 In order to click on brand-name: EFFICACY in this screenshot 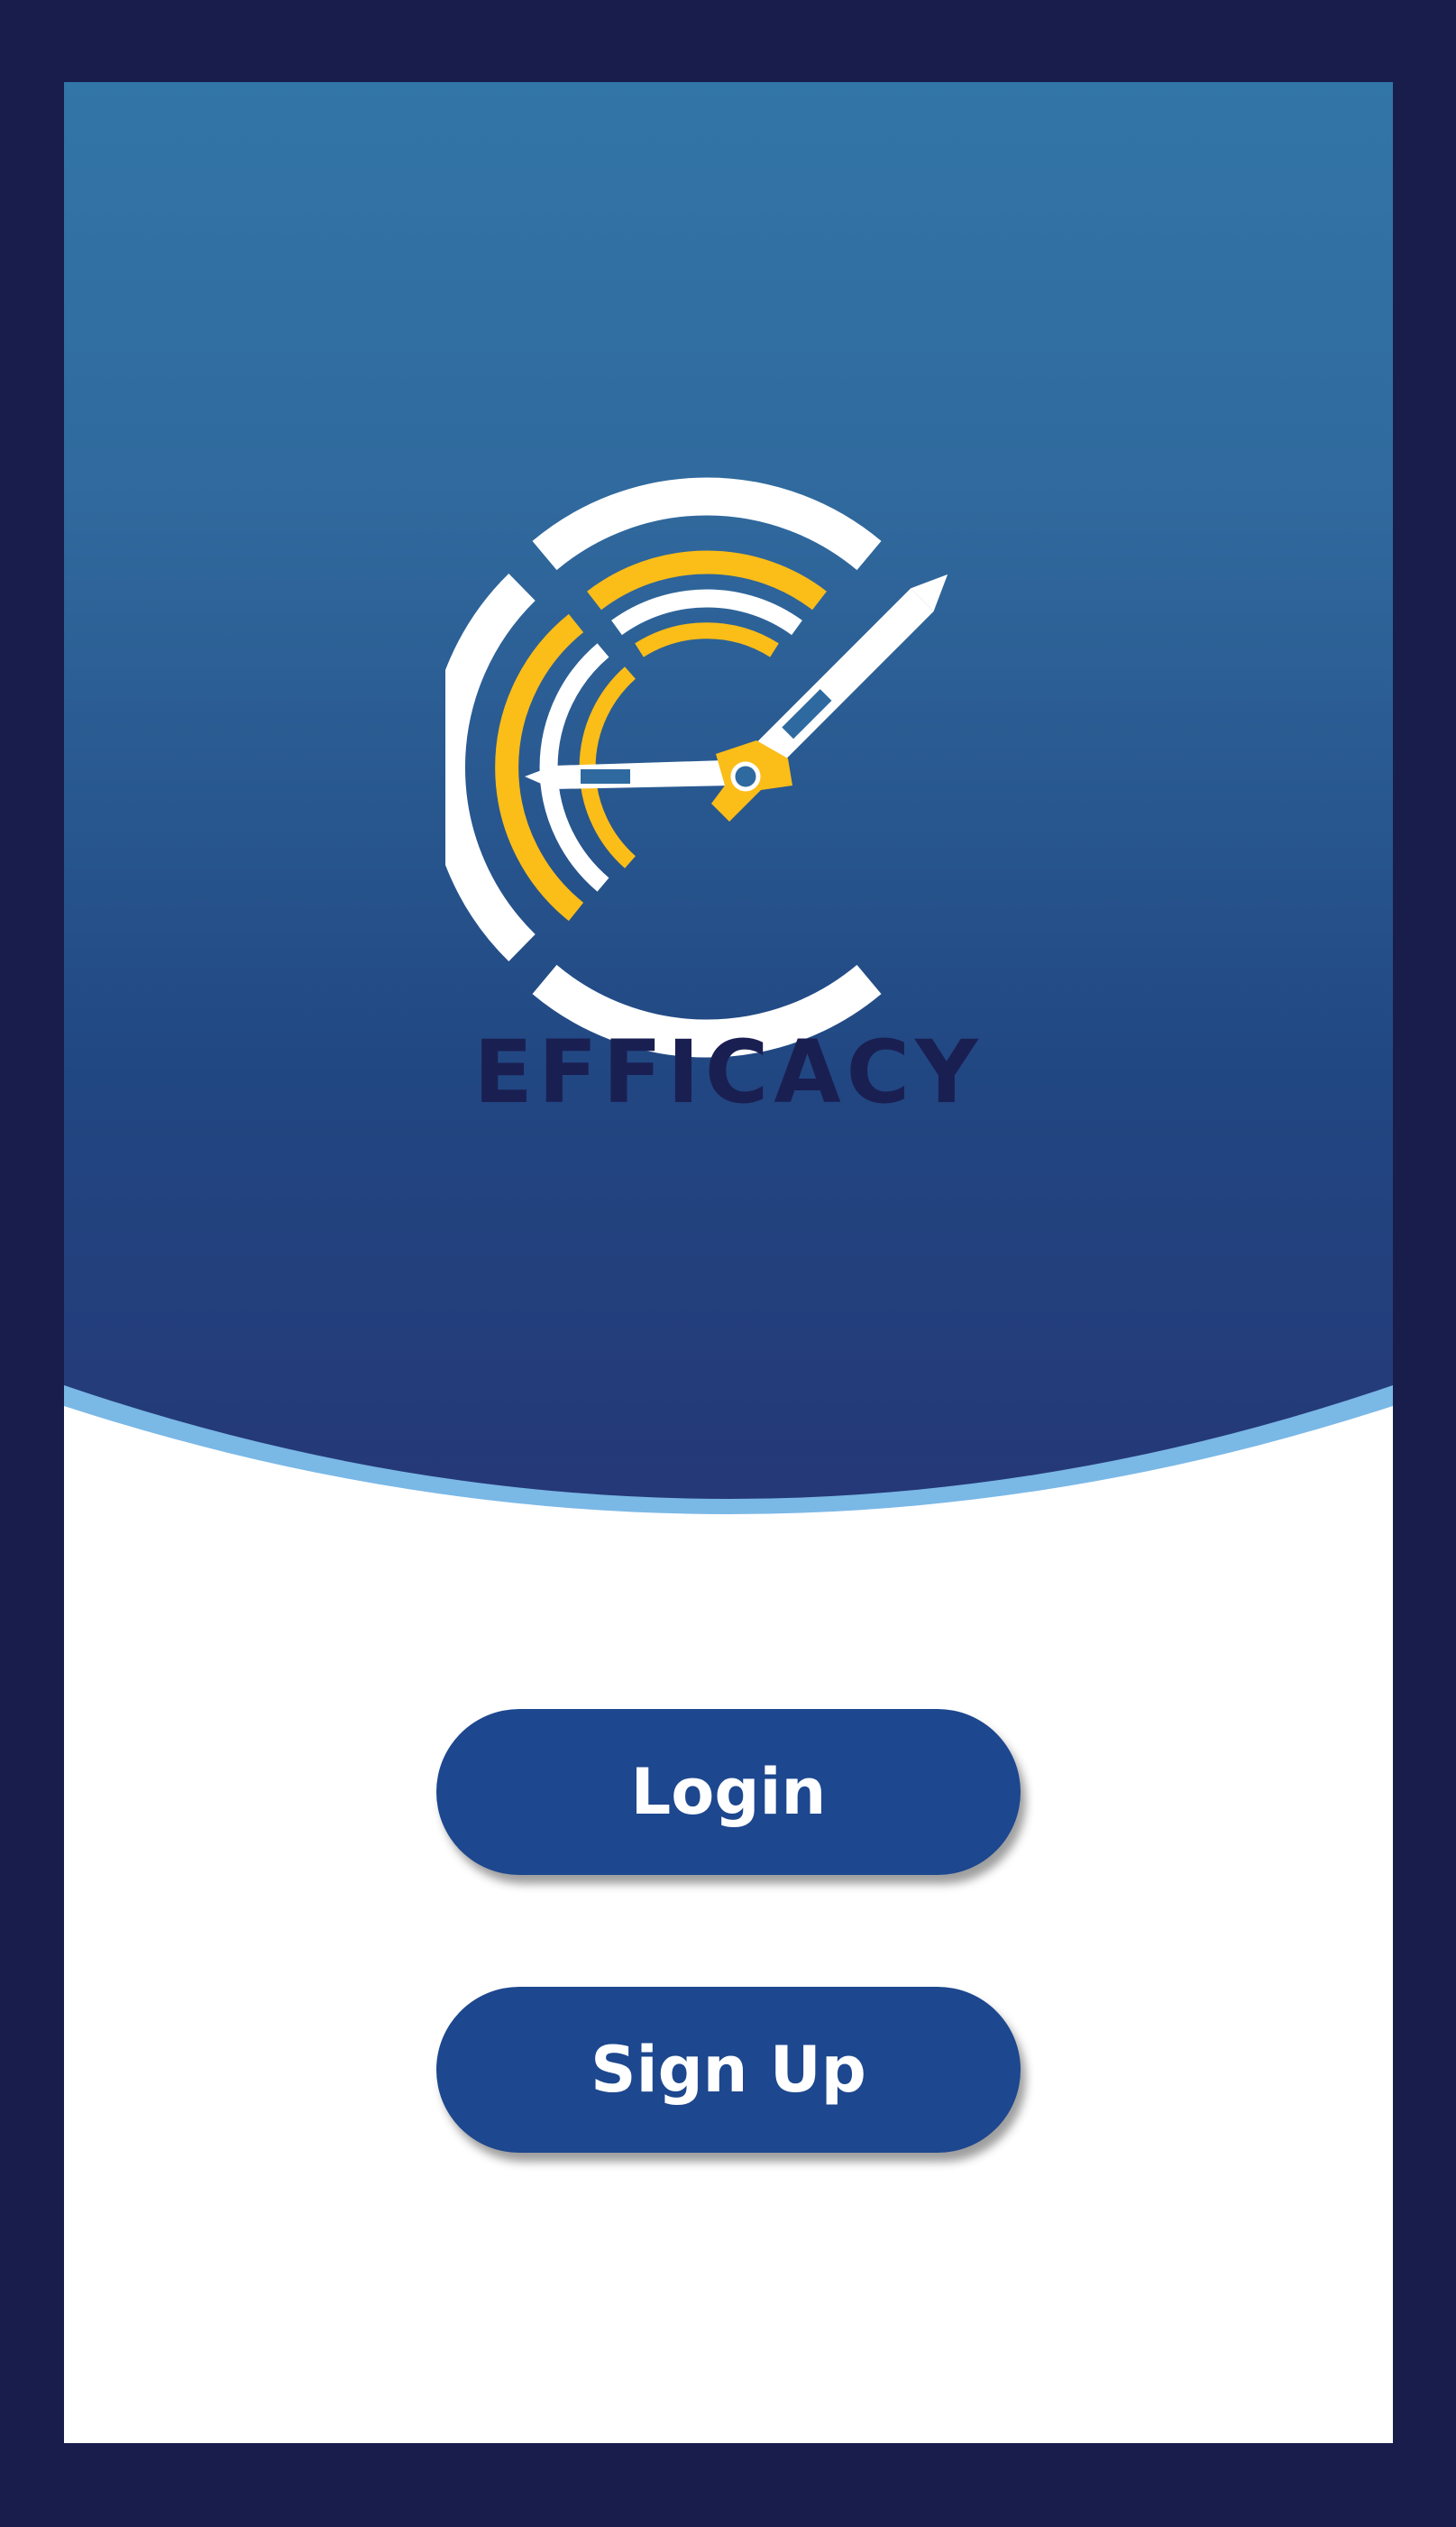, I will do `click(728, 1072)`.